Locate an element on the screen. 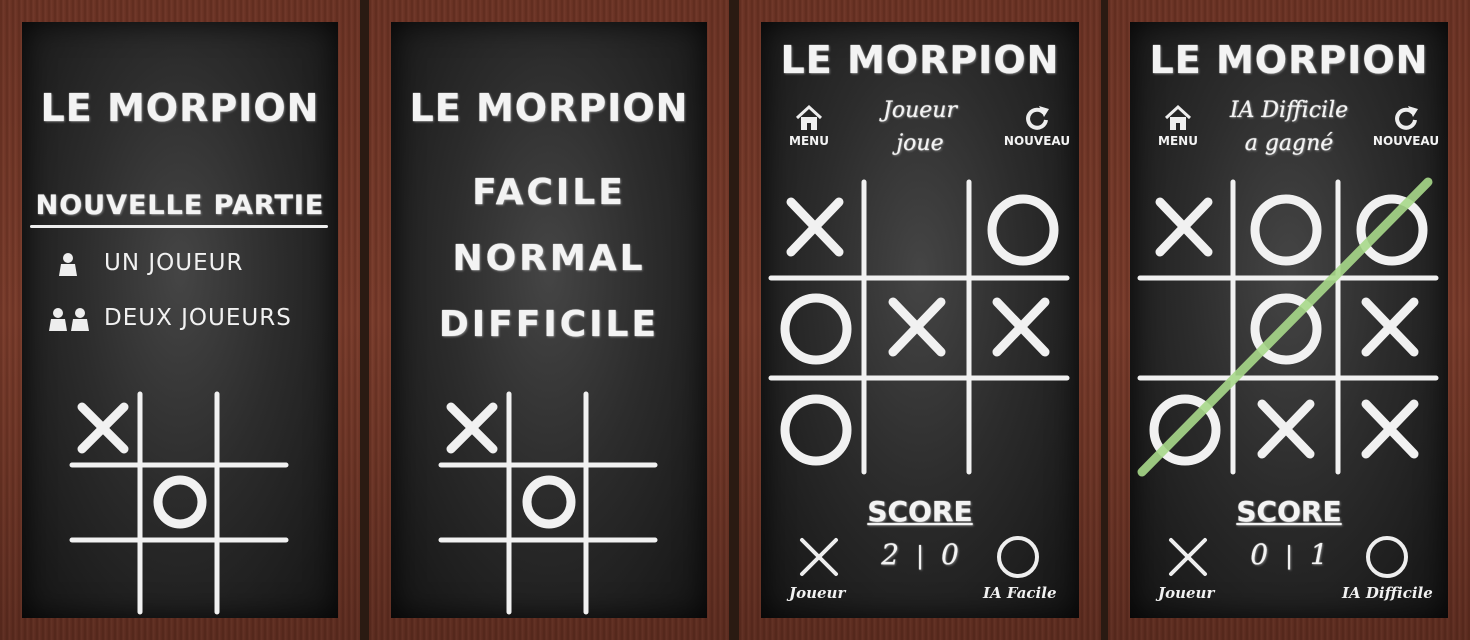  single-player-icon is located at coordinates (68, 267).